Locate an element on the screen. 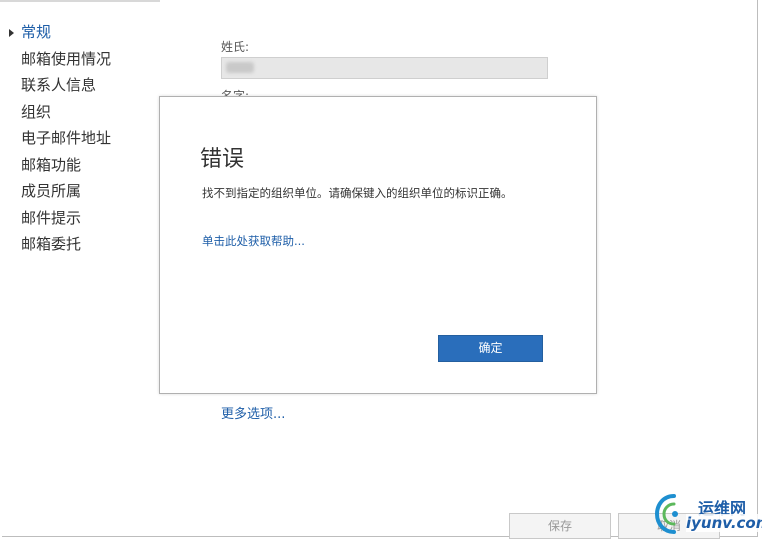 The width and height of the screenshot is (762, 541). nav-item-label: 邮箱功能 is located at coordinates (51, 164).